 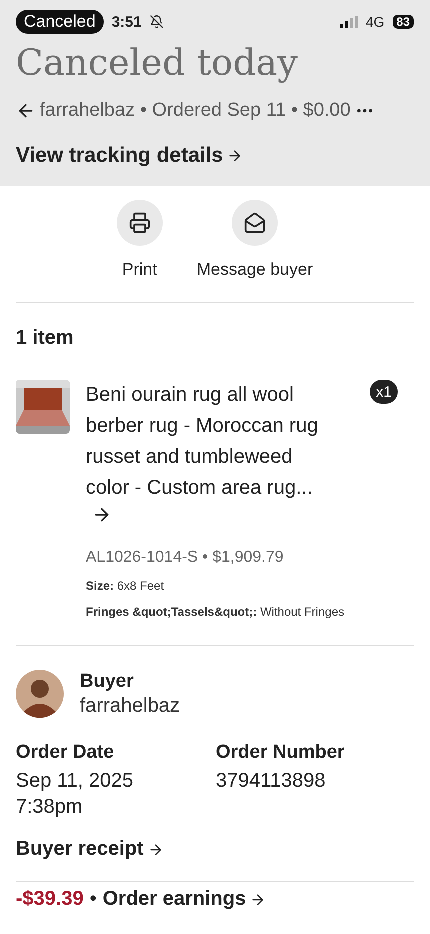 I want to click on signal-icon, so click(x=349, y=22).